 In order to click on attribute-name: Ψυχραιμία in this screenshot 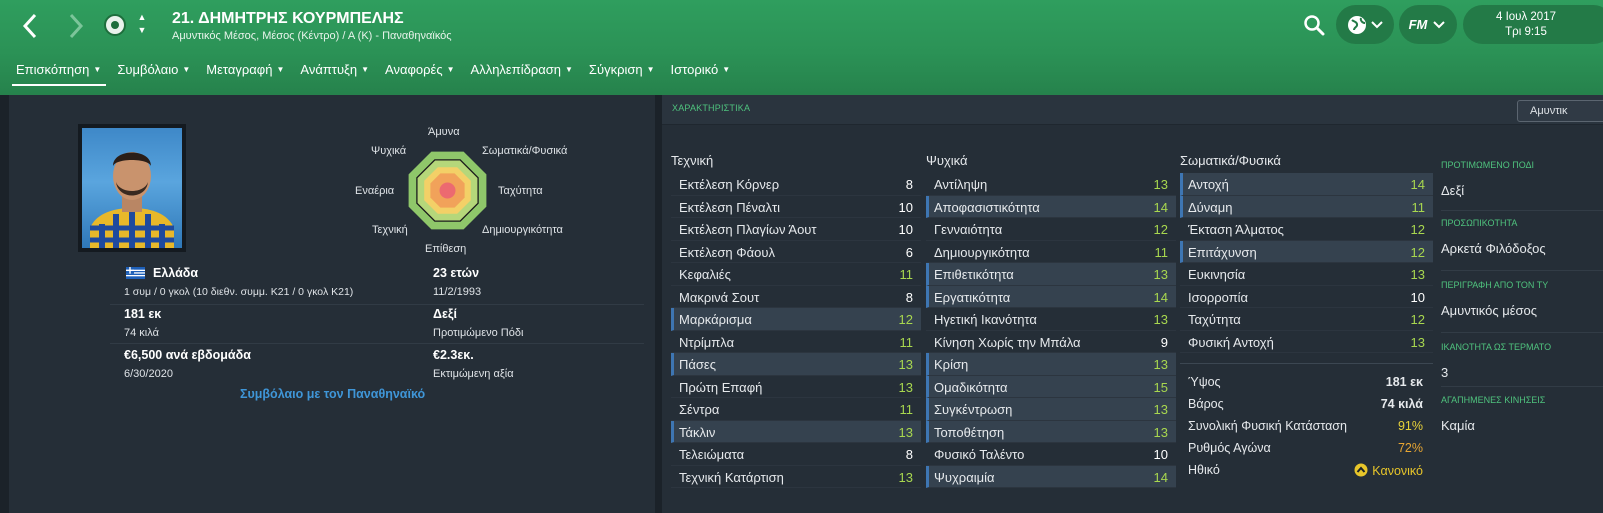, I will do `click(964, 477)`.